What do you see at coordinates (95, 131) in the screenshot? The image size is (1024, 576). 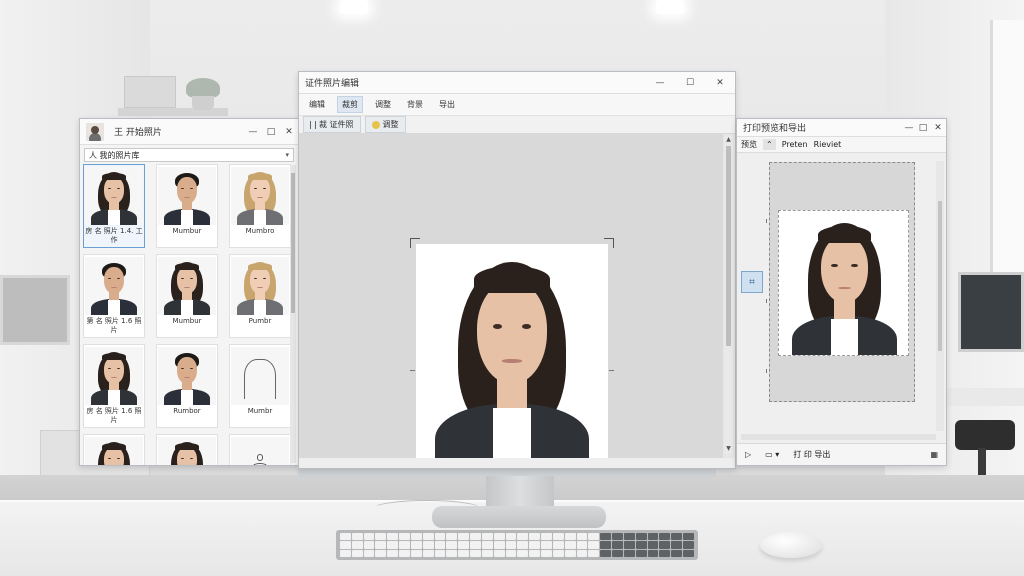 I see `app-icon` at bounding box center [95, 131].